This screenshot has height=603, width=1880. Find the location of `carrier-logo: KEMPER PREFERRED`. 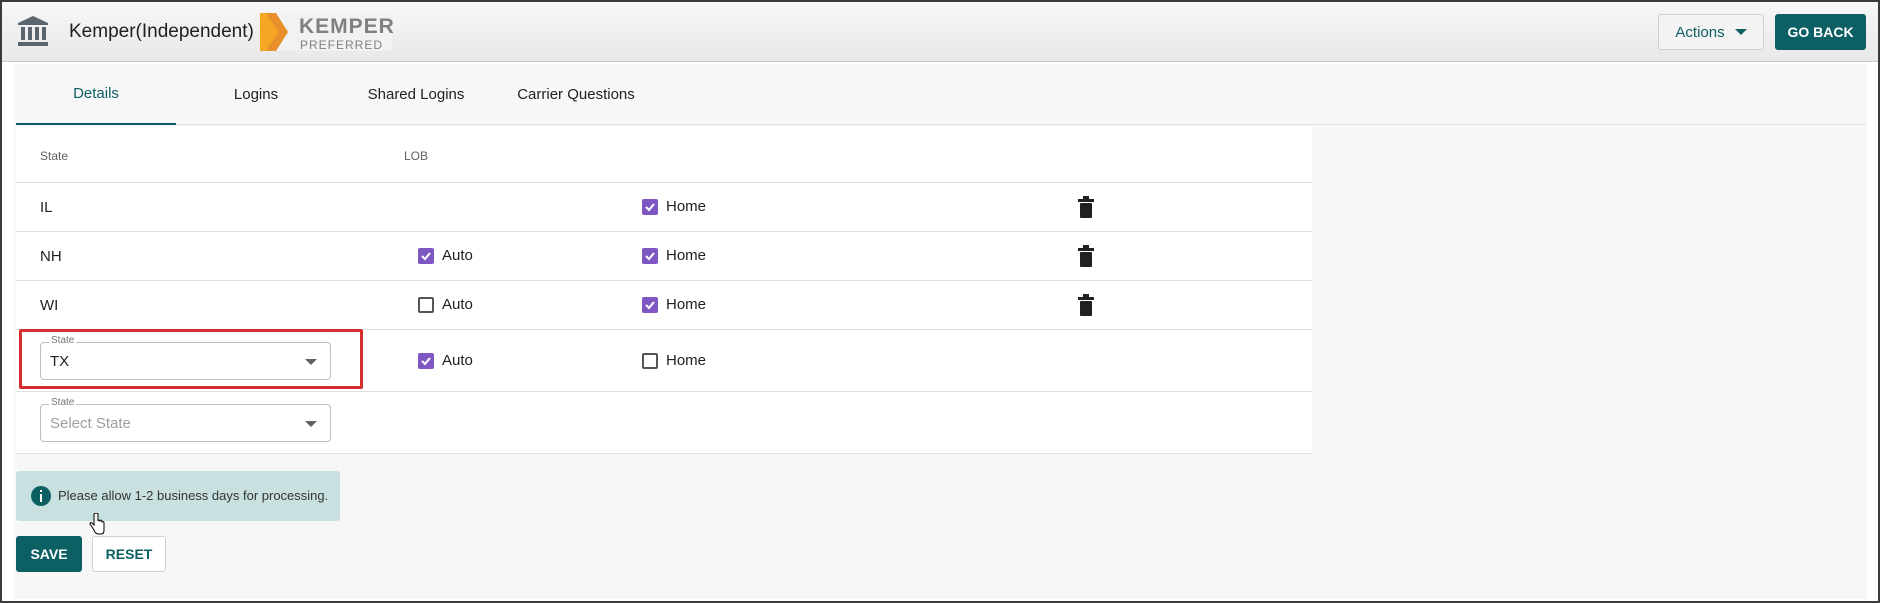

carrier-logo: KEMPER PREFERRED is located at coordinates (327, 32).